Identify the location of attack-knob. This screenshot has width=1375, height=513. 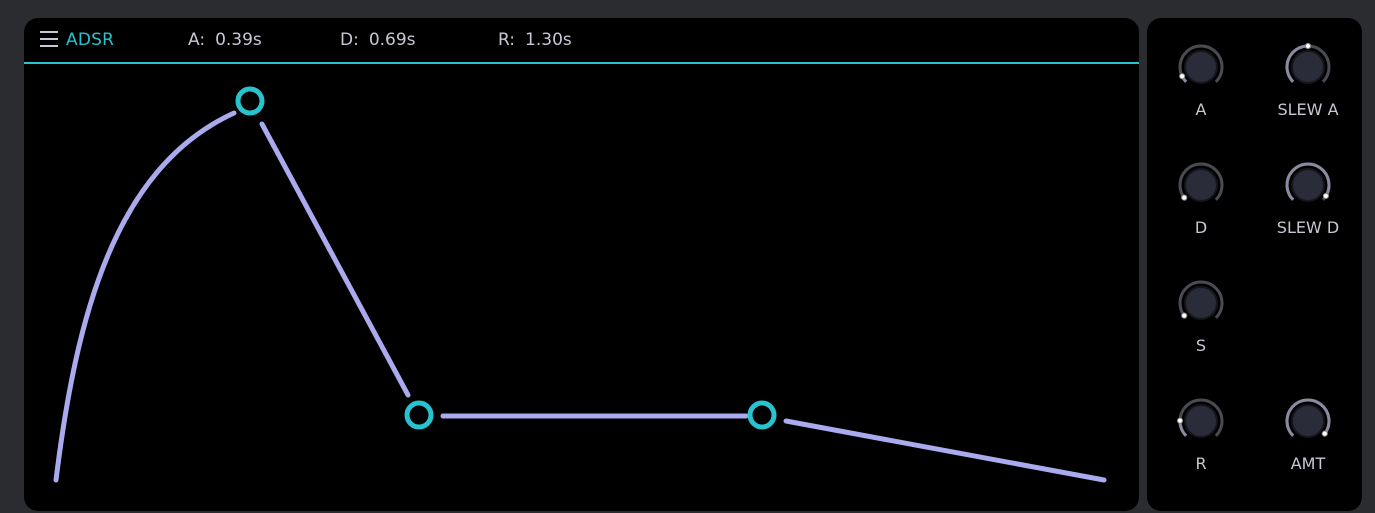
(1201, 67).